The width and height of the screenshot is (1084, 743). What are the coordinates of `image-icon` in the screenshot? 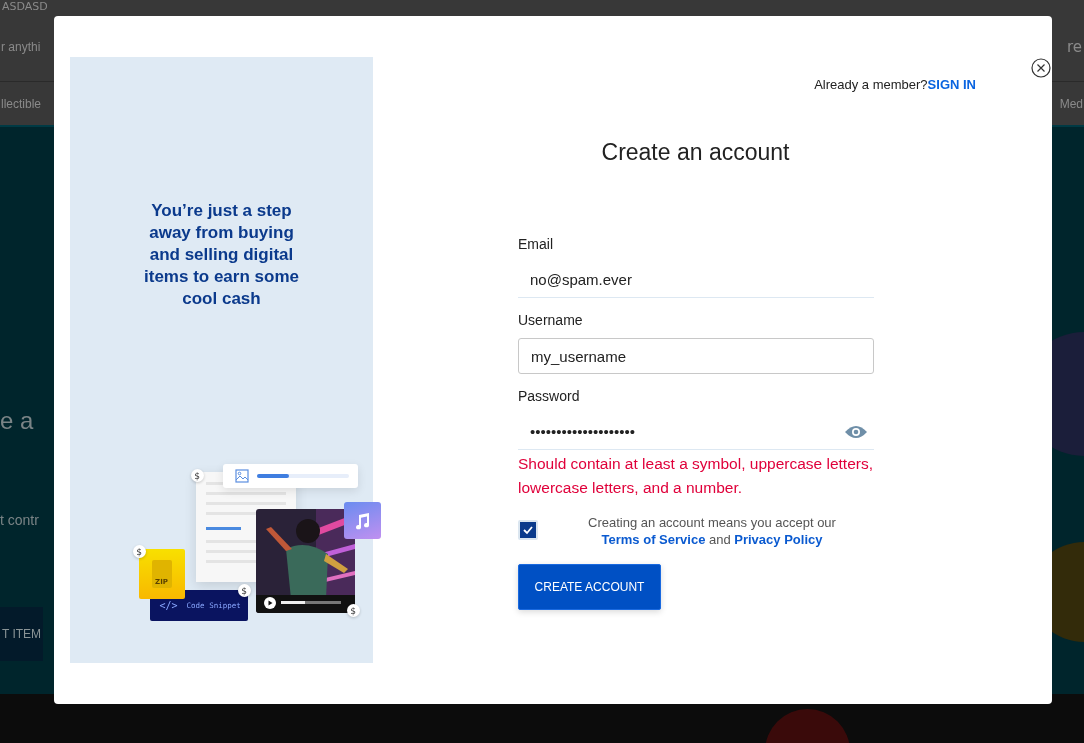 It's located at (241, 476).